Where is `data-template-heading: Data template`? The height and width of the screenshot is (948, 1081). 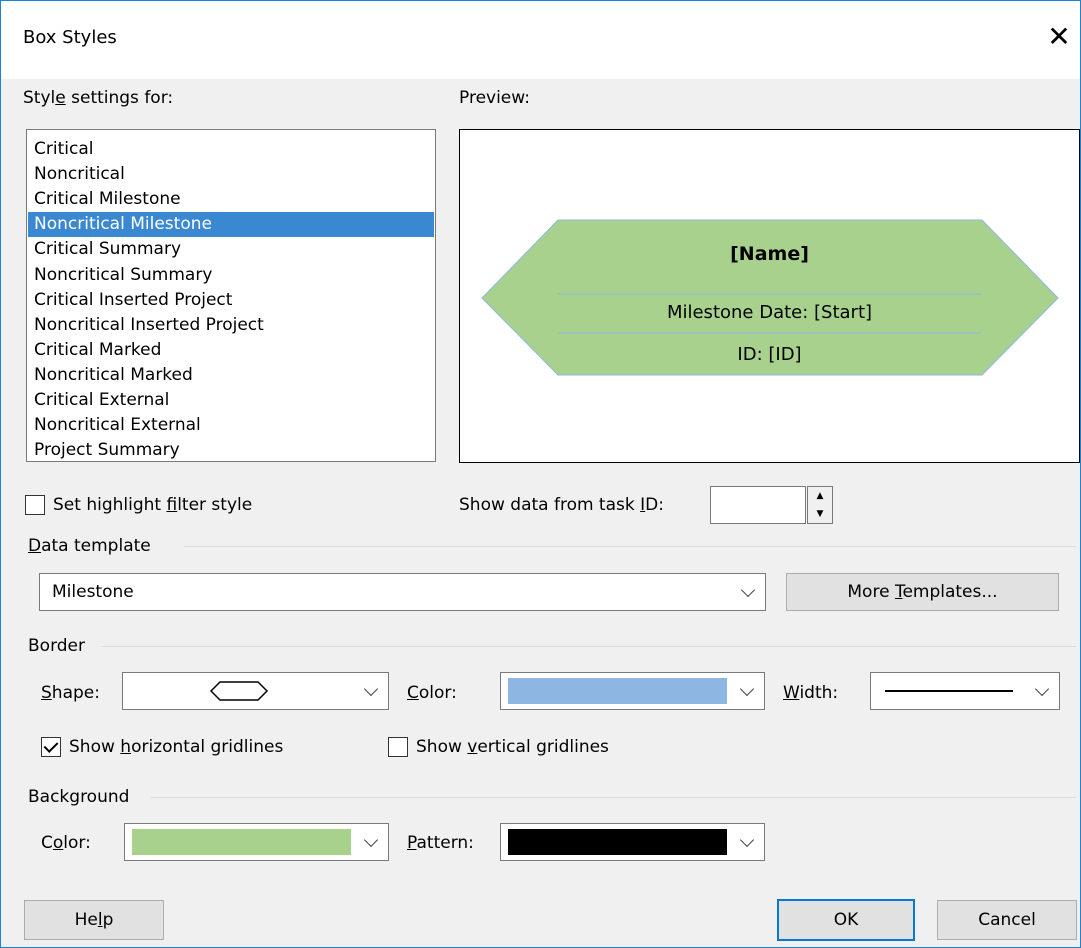 data-template-heading: Data template is located at coordinates (89, 546).